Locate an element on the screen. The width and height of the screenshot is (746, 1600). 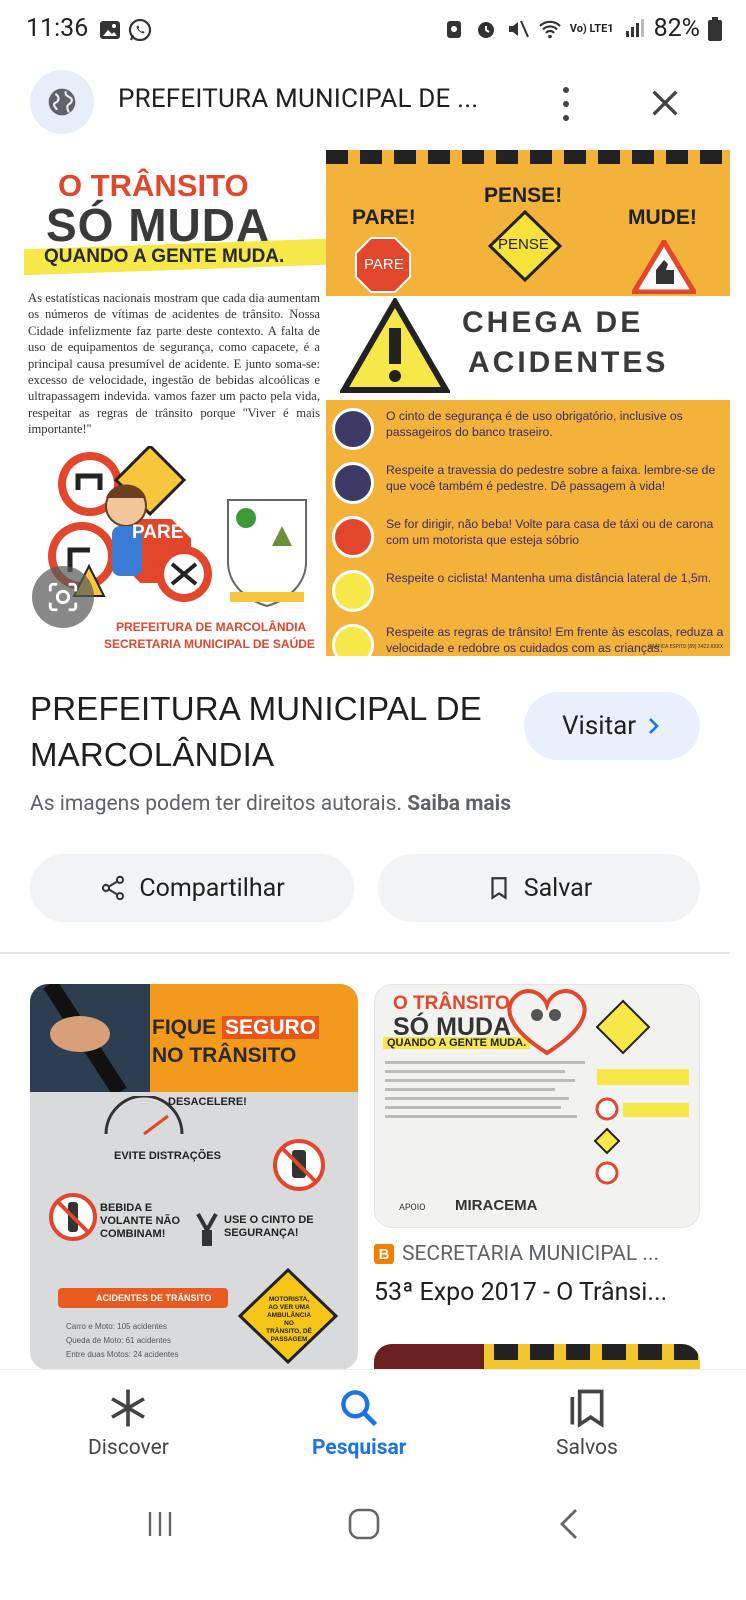
card2-text-block is located at coordinates (485, 1120).